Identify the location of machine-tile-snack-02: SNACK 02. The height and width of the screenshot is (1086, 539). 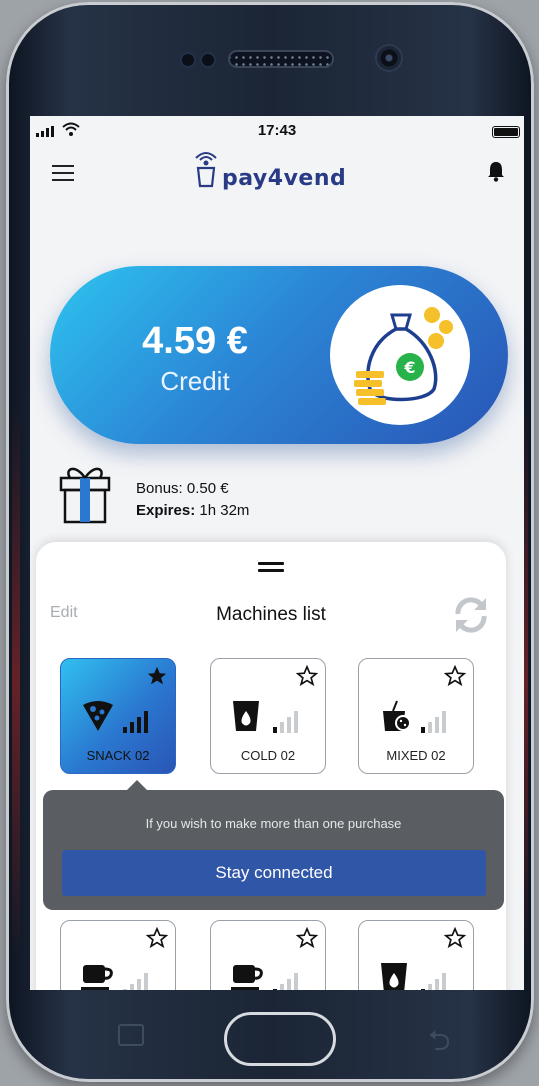
(118, 716).